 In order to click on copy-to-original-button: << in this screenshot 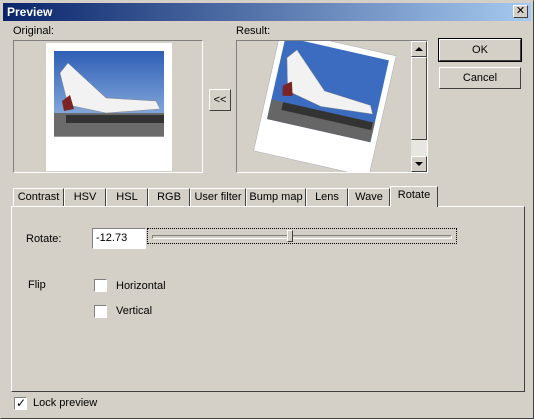, I will do `click(220, 100)`.